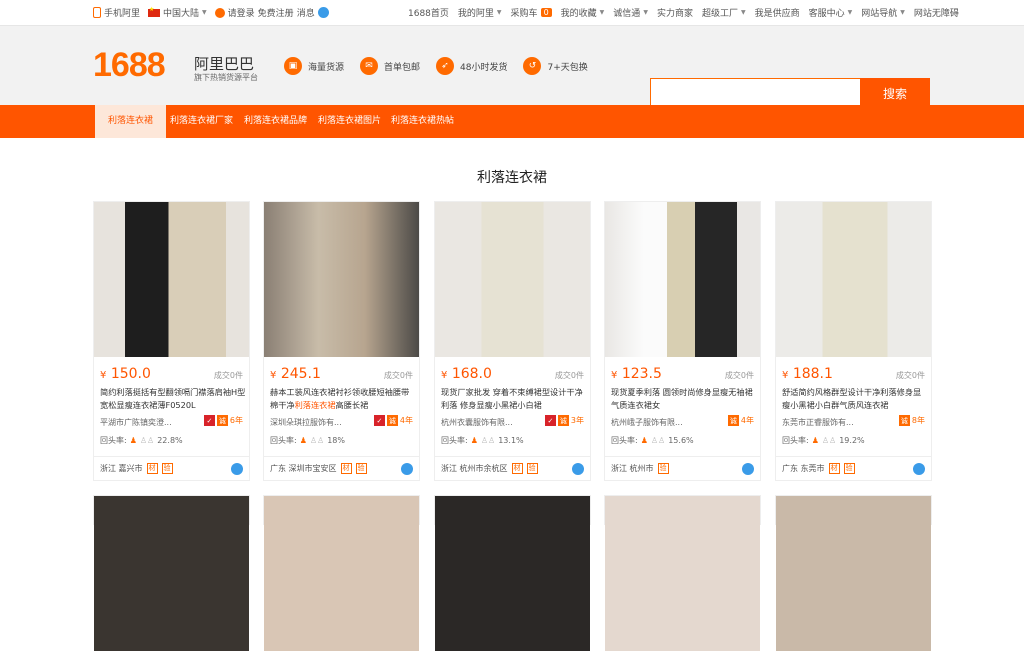  I want to click on product-price: ¥ 168.0, so click(466, 374).